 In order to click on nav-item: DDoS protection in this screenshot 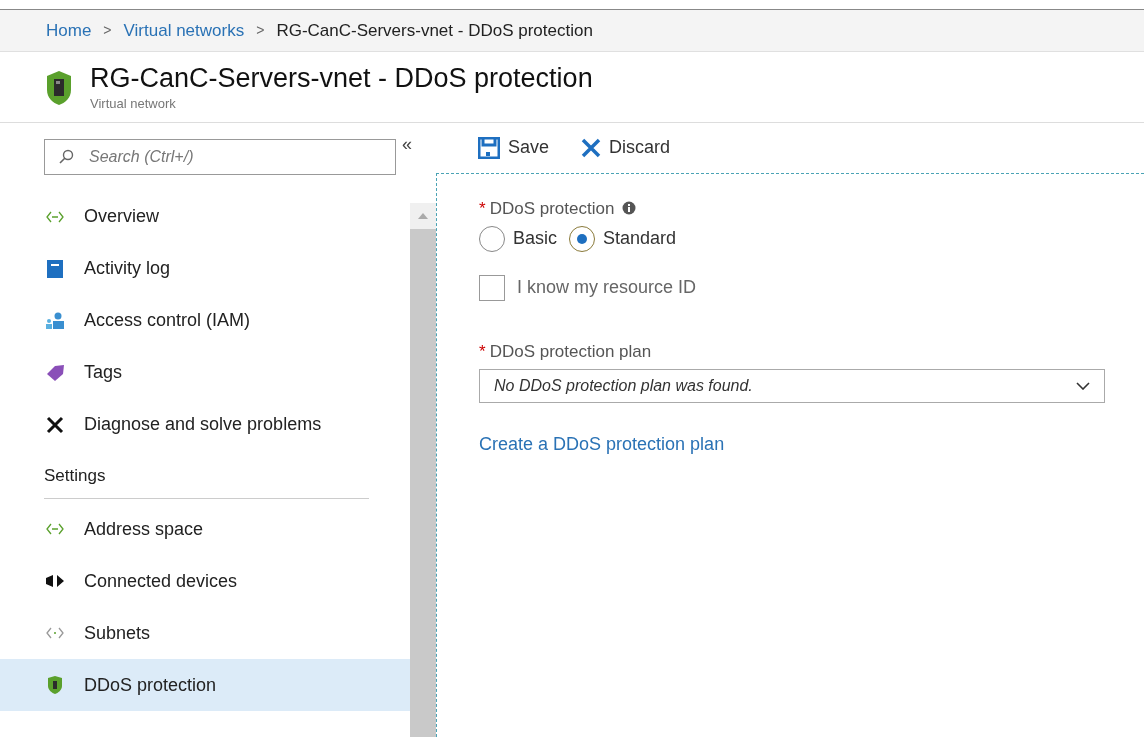, I will do `click(205, 685)`.